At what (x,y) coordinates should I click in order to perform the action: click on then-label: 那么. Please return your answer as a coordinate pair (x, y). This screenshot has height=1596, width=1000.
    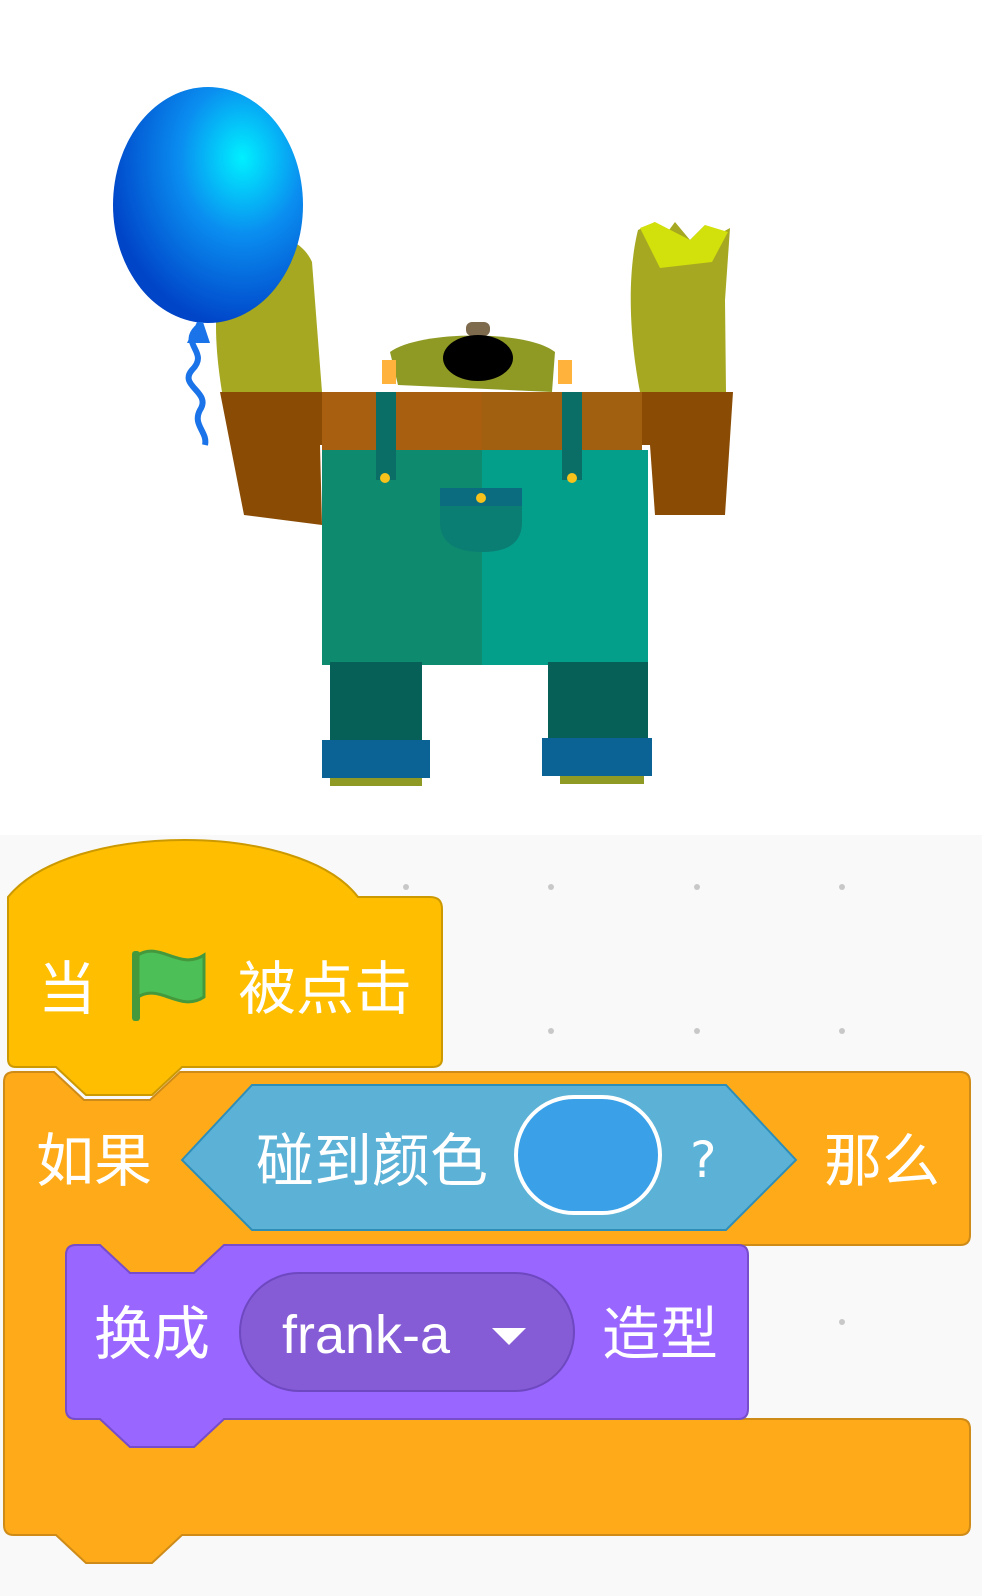
    Looking at the image, I should click on (882, 1161).